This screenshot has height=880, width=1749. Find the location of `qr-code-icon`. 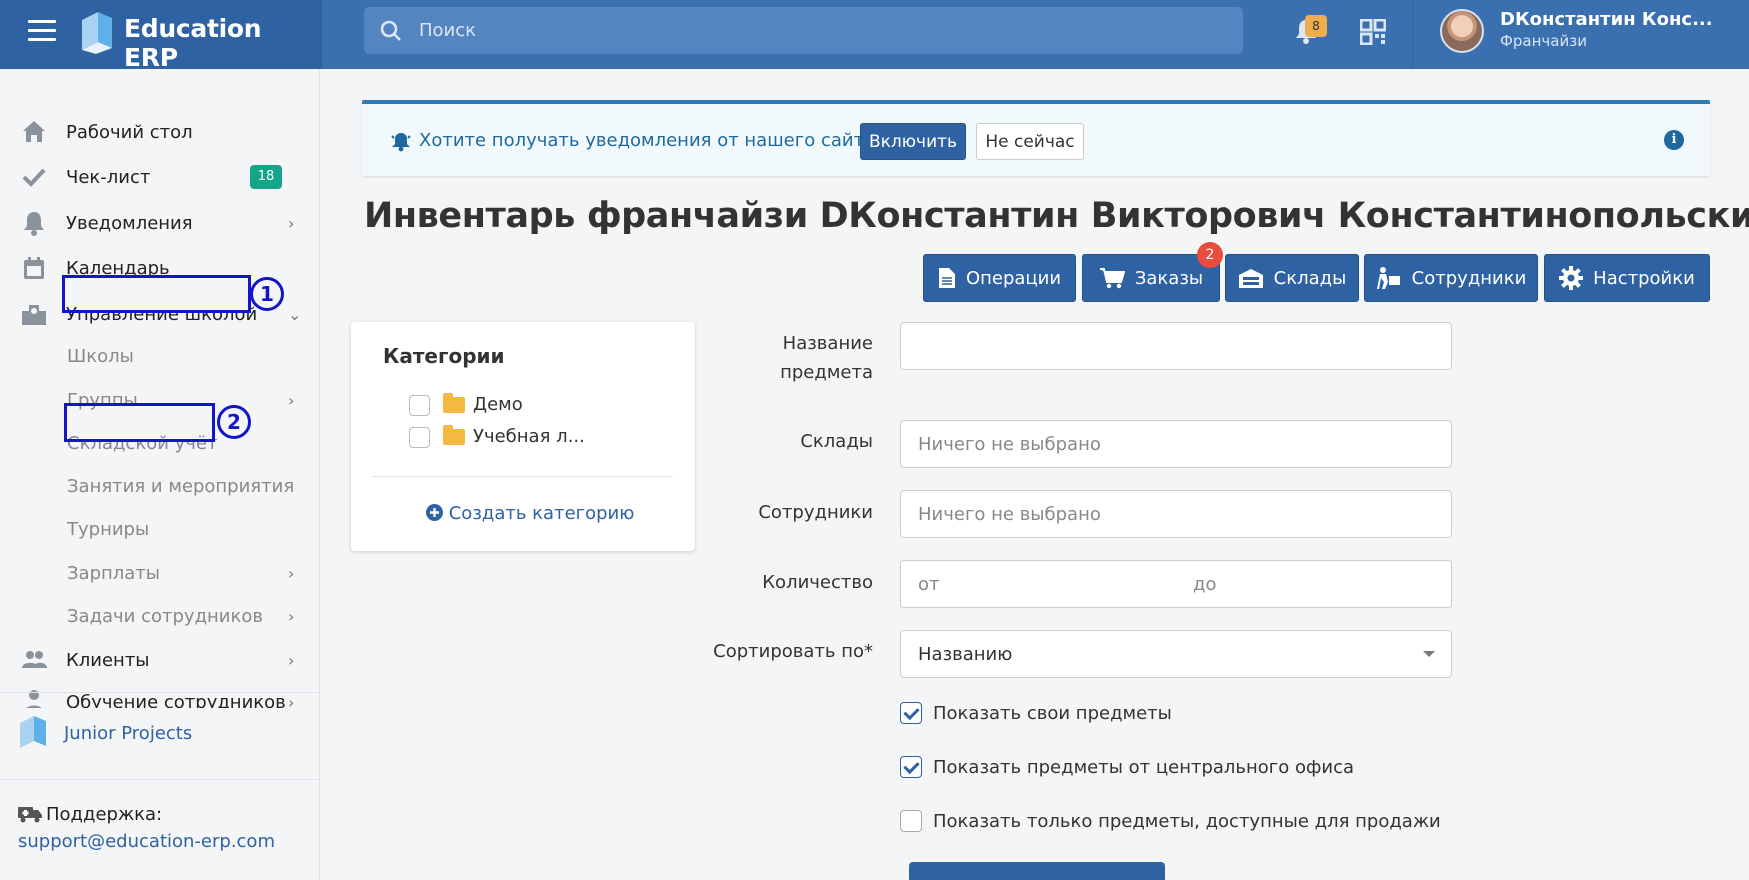

qr-code-icon is located at coordinates (1373, 32).